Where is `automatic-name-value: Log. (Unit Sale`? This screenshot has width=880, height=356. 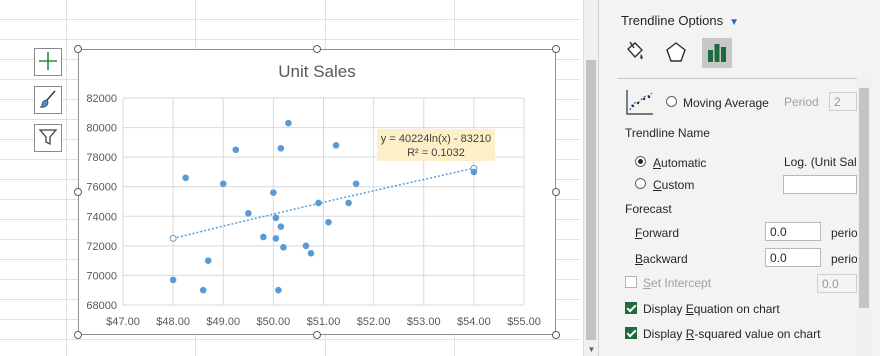
automatic-name-value: Log. (Unit Sale is located at coordinates (820, 162).